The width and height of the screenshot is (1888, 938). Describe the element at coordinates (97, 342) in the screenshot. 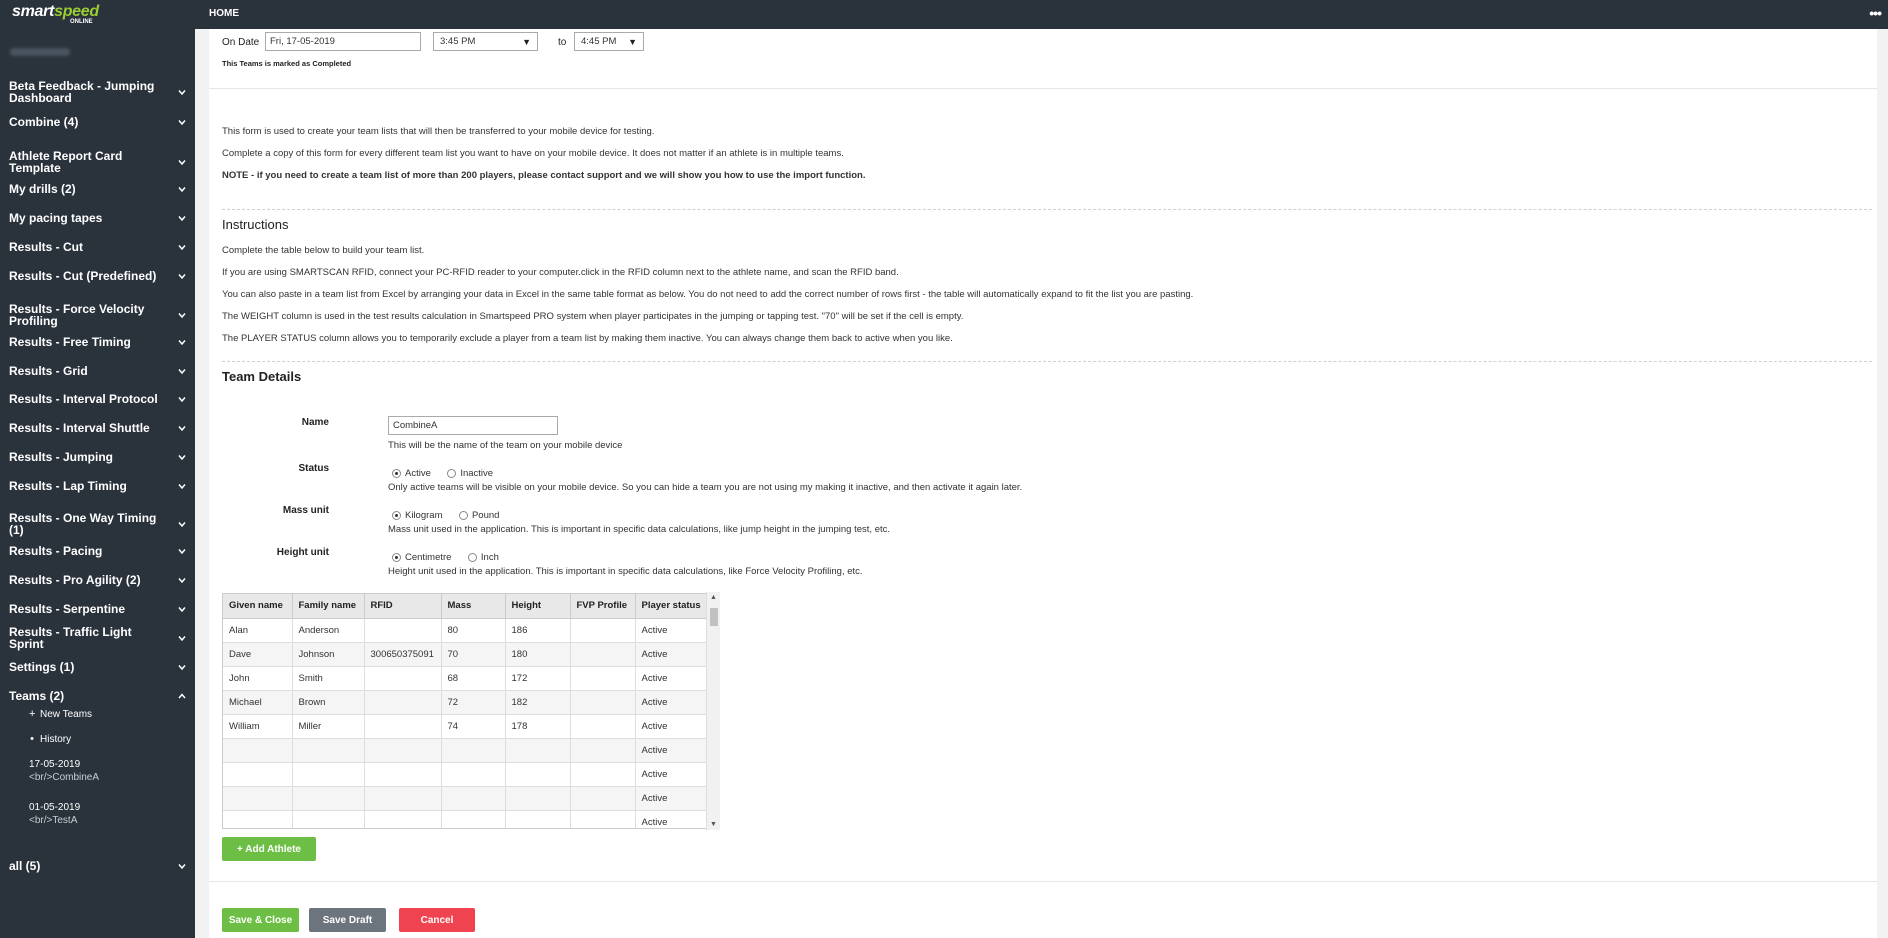

I see `sidebar-item: Results - Free Timing` at that location.